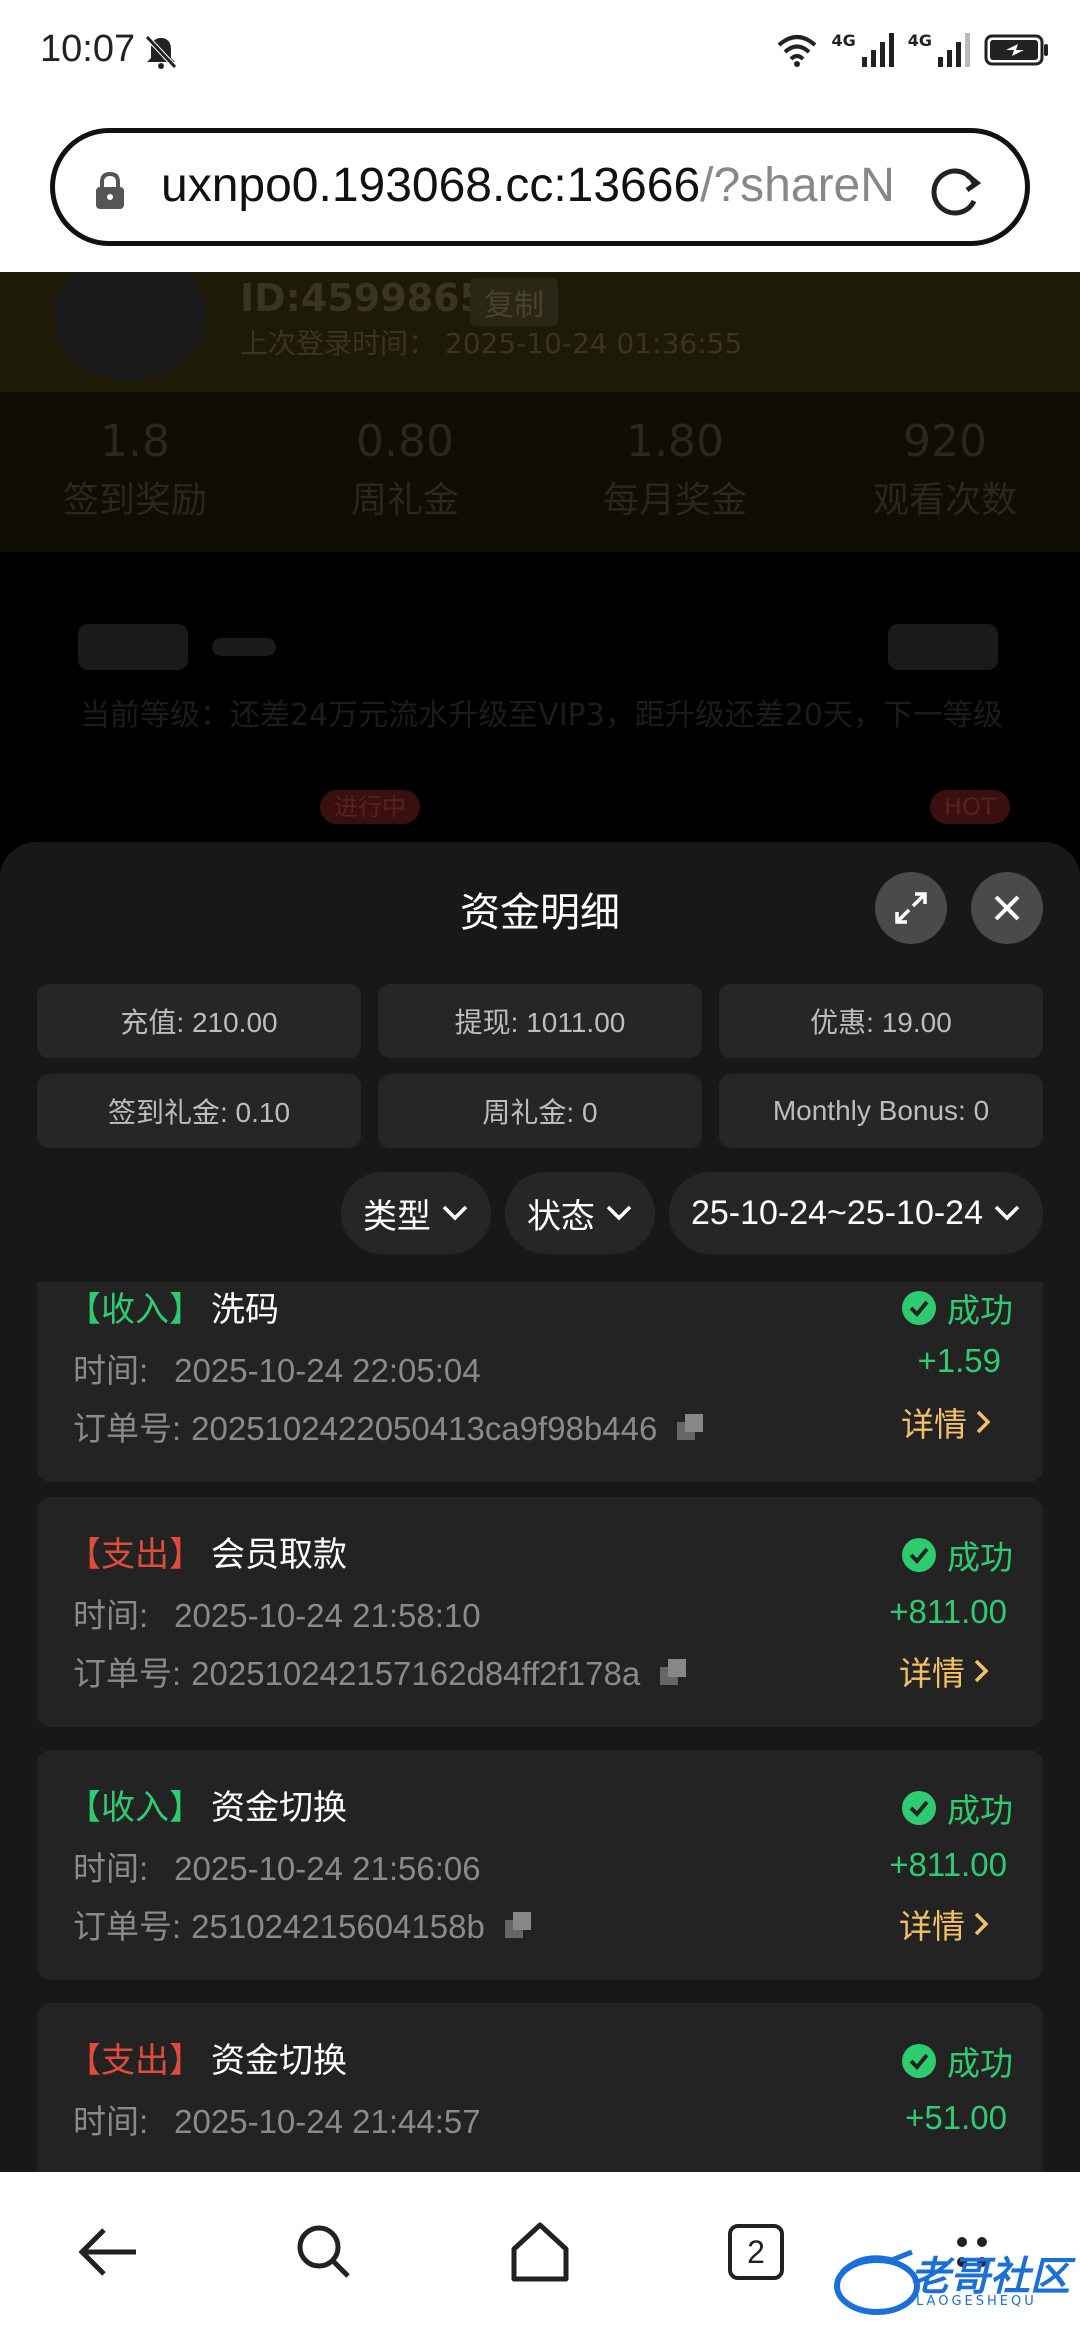 The image size is (1080, 2340). Describe the element at coordinates (277, 1866) in the screenshot. I see `record-time: 时间: 2025-10-24 21:56:06` at that location.